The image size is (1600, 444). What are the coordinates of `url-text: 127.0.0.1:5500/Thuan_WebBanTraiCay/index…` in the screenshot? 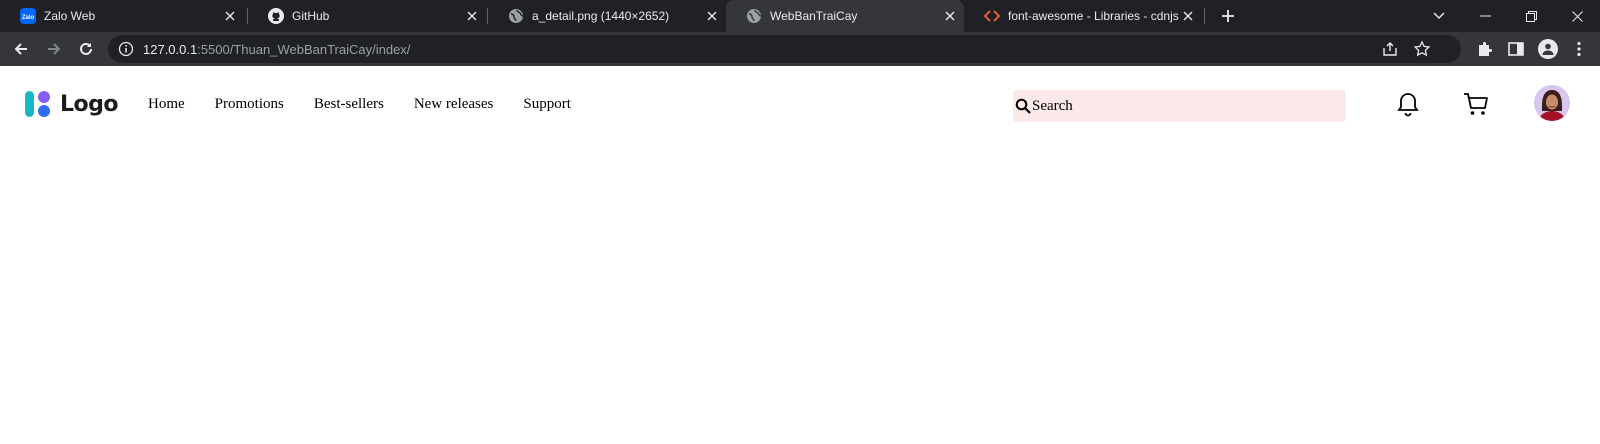 It's located at (276, 49).